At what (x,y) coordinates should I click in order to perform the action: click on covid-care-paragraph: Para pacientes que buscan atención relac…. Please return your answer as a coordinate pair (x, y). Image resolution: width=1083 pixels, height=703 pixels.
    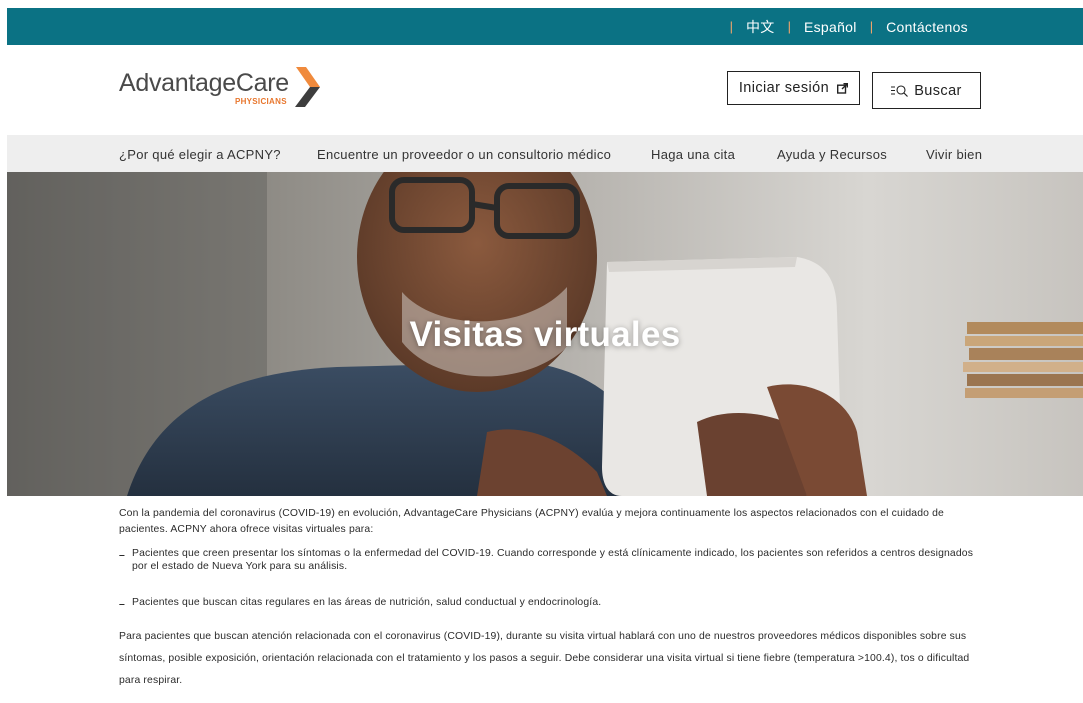
    Looking at the image, I should click on (544, 658).